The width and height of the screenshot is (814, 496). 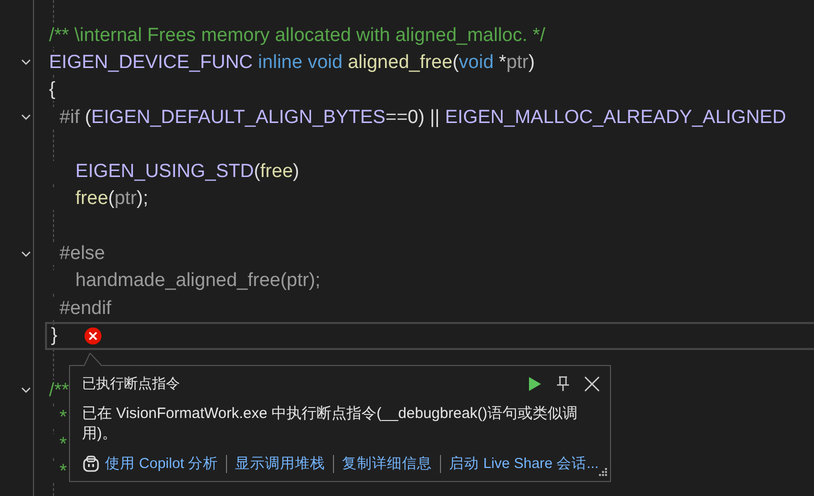 I want to click on popup-link: 使用 Copilot 分析, so click(x=161, y=463).